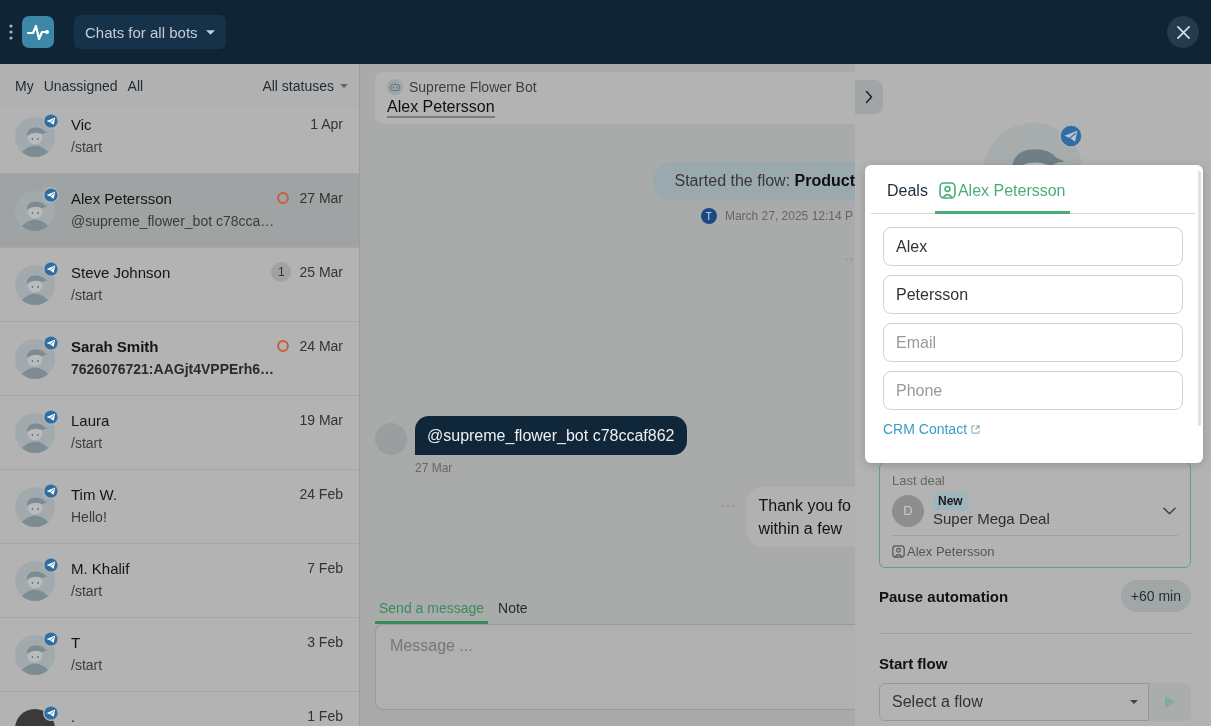  What do you see at coordinates (179, 709) in the screenshot?
I see `chat-list-item: . 1 Feb` at bounding box center [179, 709].